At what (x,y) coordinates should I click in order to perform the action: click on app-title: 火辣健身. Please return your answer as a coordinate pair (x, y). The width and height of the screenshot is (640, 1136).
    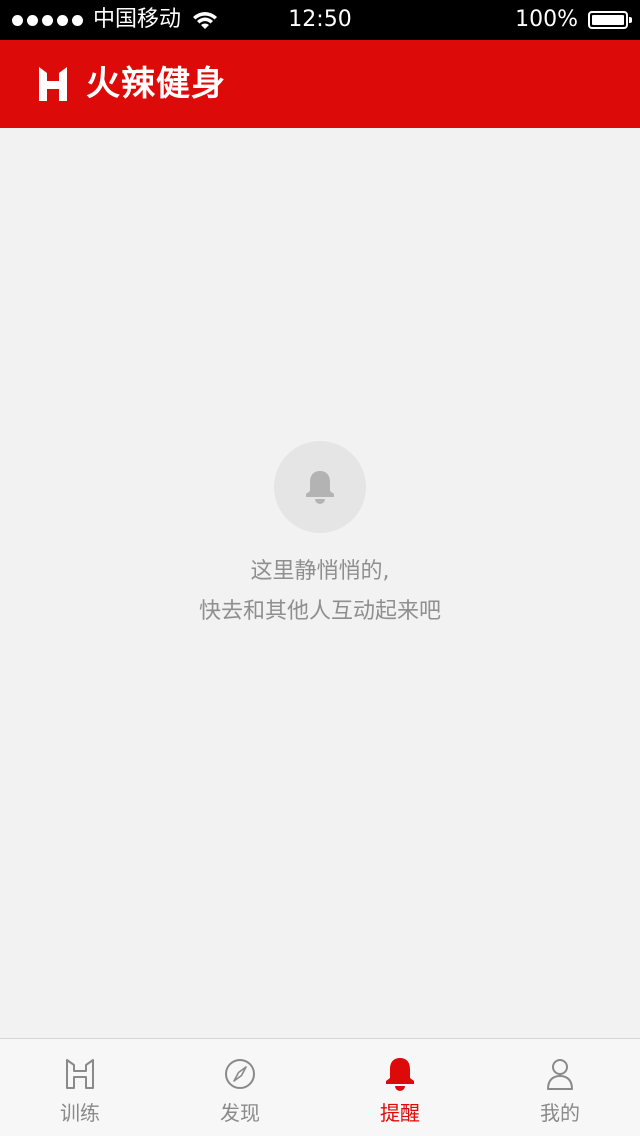
    Looking at the image, I should click on (156, 84).